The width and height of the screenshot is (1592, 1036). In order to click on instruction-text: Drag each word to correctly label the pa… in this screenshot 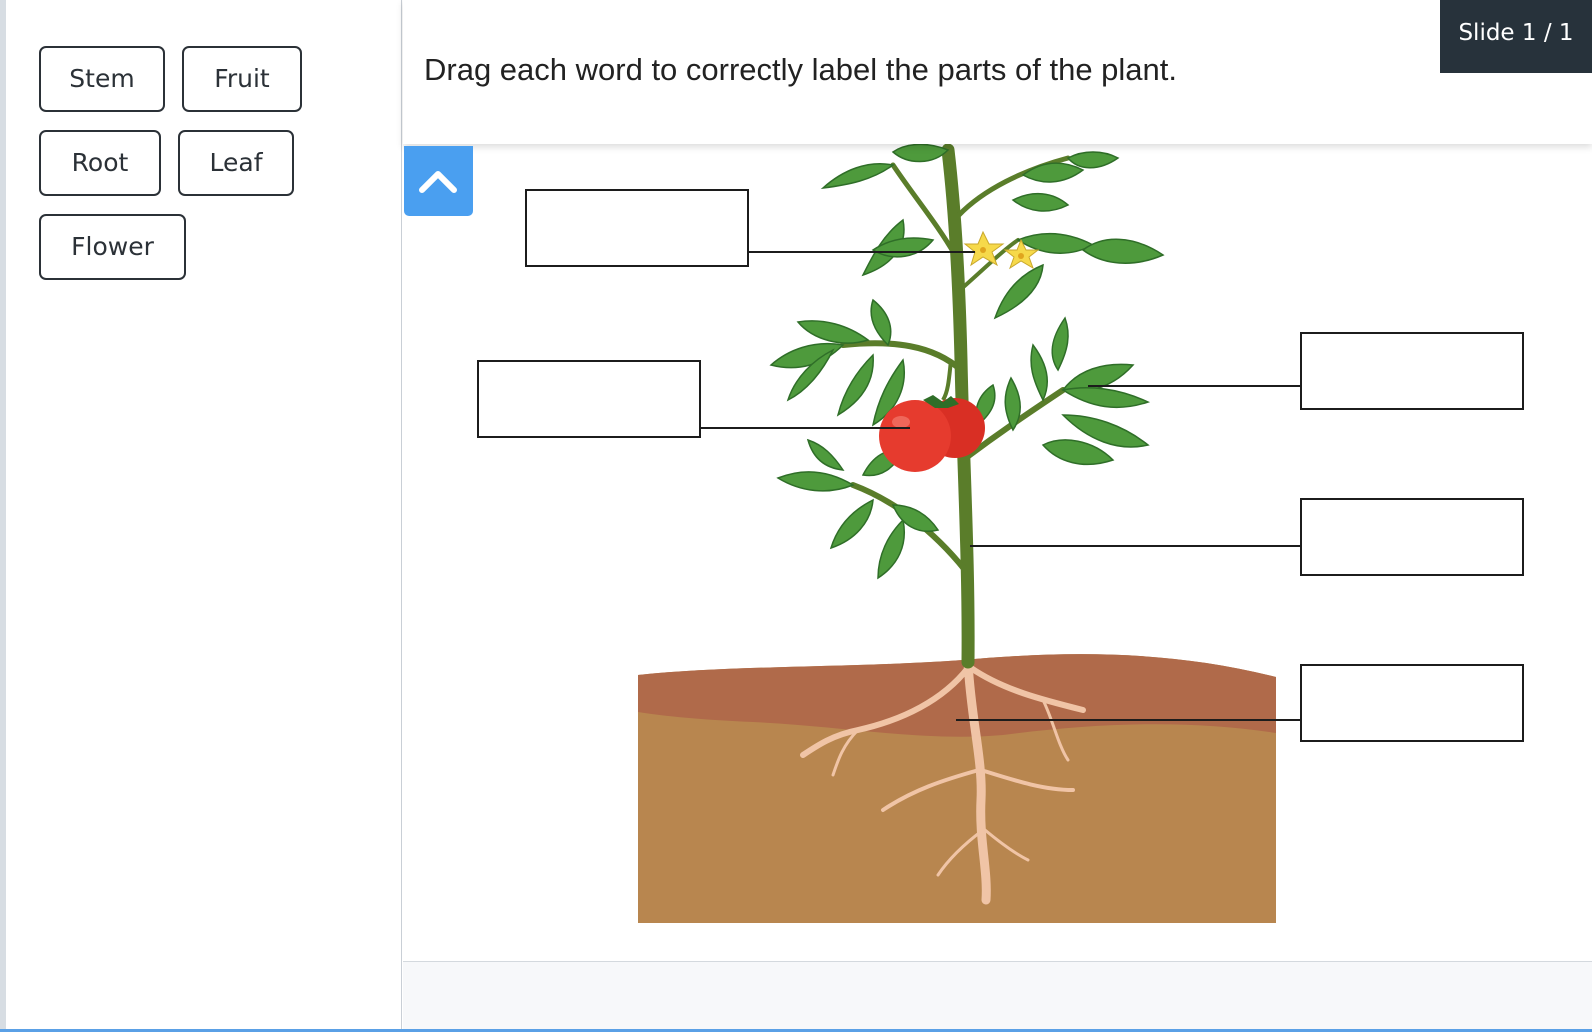, I will do `click(801, 69)`.